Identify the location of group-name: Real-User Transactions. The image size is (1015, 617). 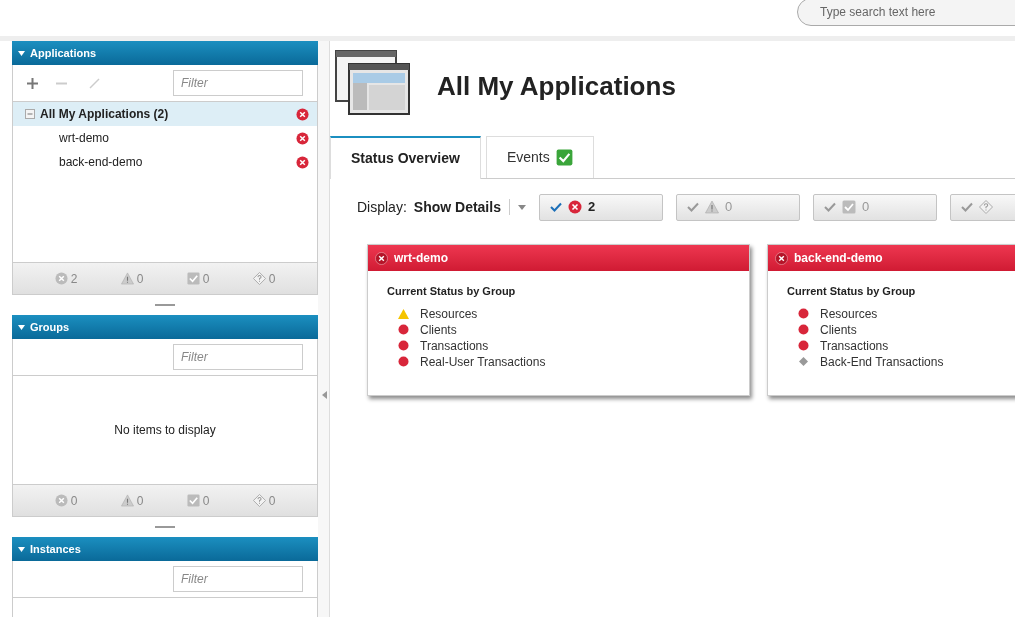
(483, 361).